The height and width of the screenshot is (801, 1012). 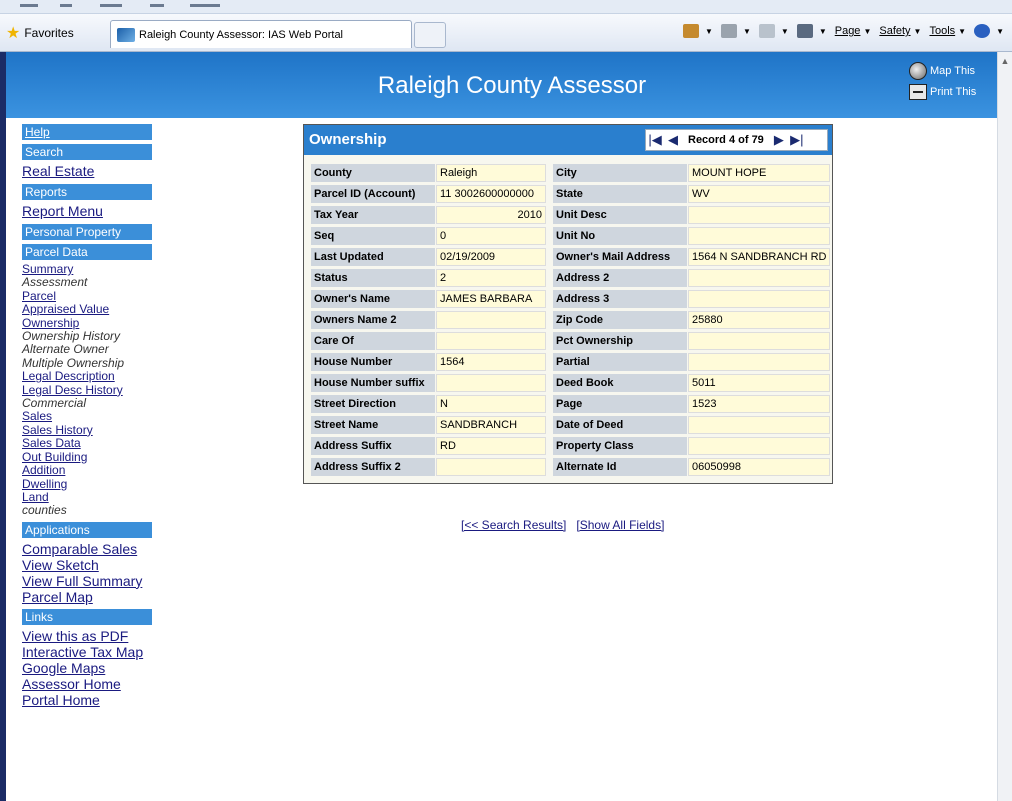 I want to click on field-label: Unit No, so click(x=620, y=236).